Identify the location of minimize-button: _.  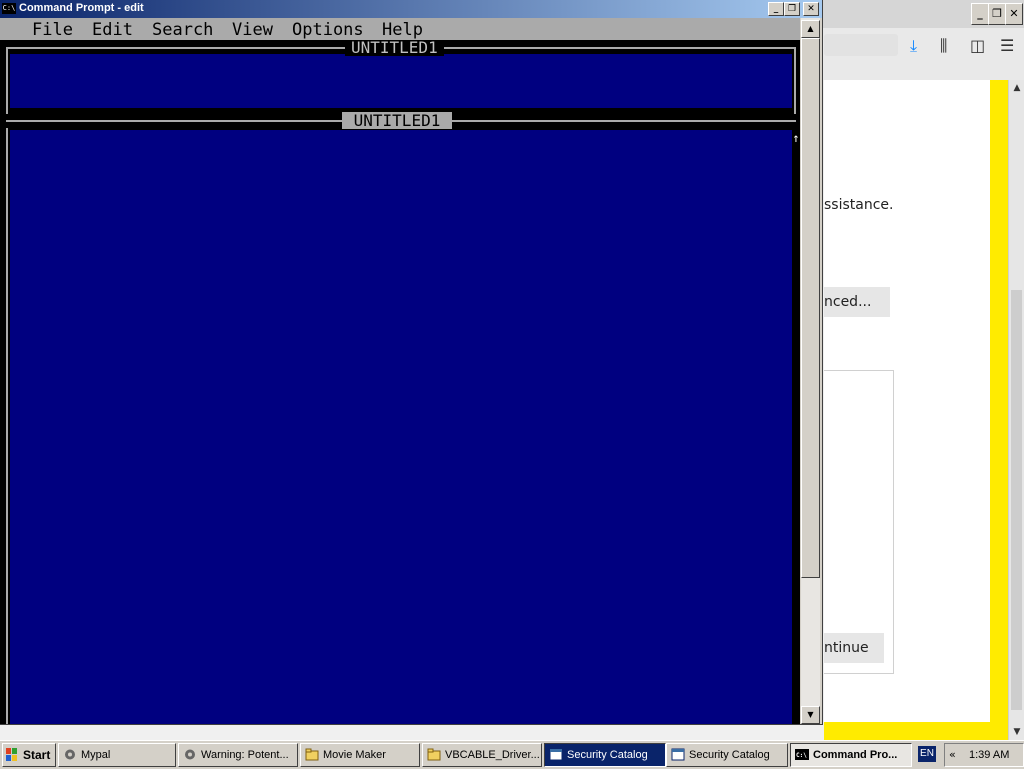
(776, 9).